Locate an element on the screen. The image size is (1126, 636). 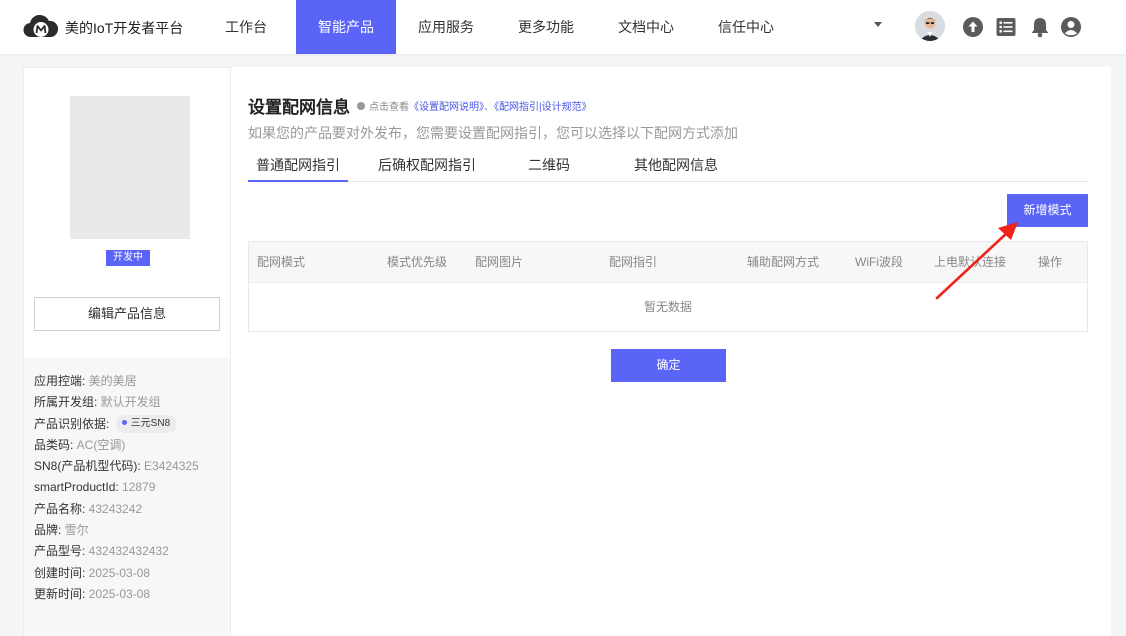
config-tabs: 普通配网指引 后确权配网指引 二维码 其他配网信息 is located at coordinates (668, 166).